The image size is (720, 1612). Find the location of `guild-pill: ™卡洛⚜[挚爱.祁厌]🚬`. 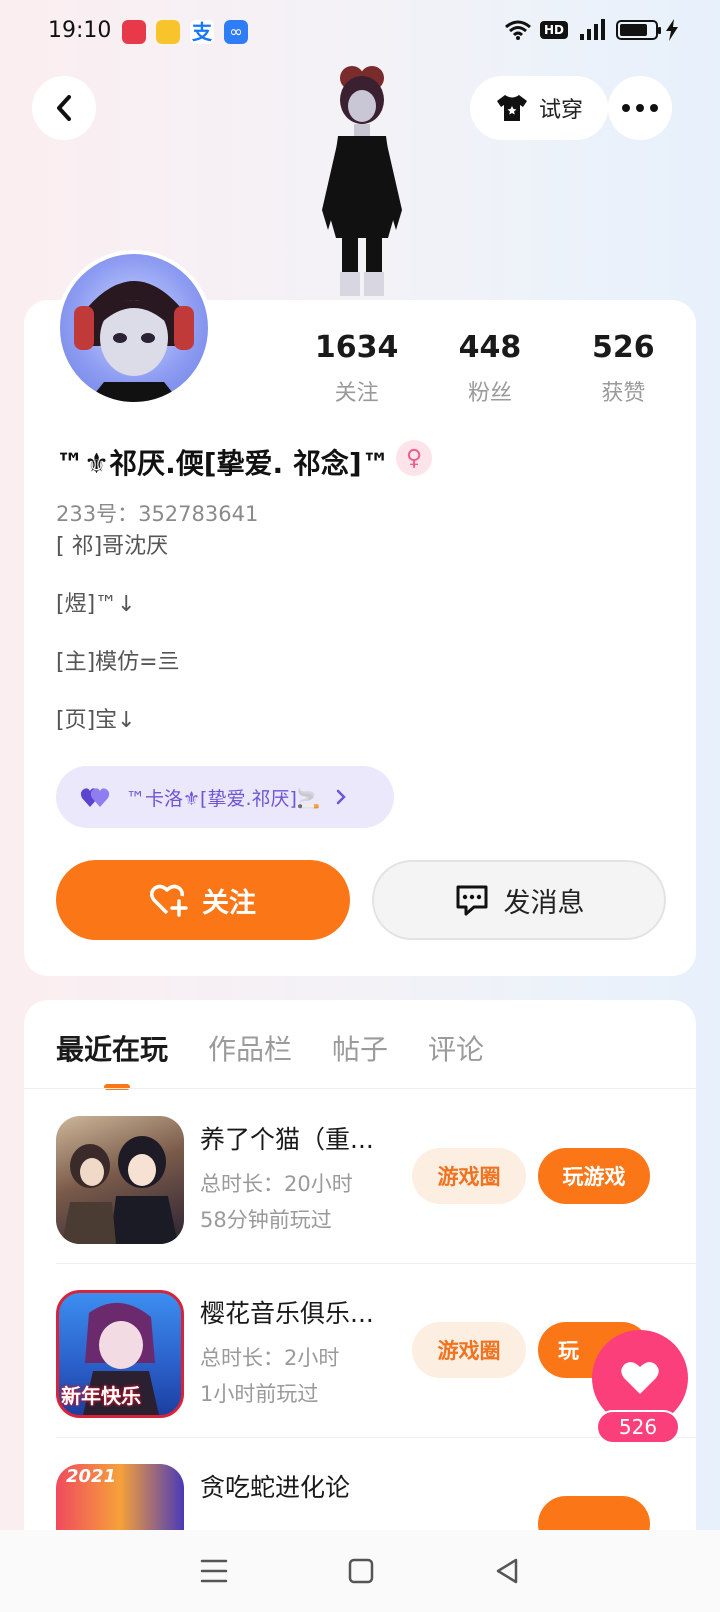

guild-pill: ™卡洛⚜[挚爱.祁厌]🚬 is located at coordinates (225, 797).